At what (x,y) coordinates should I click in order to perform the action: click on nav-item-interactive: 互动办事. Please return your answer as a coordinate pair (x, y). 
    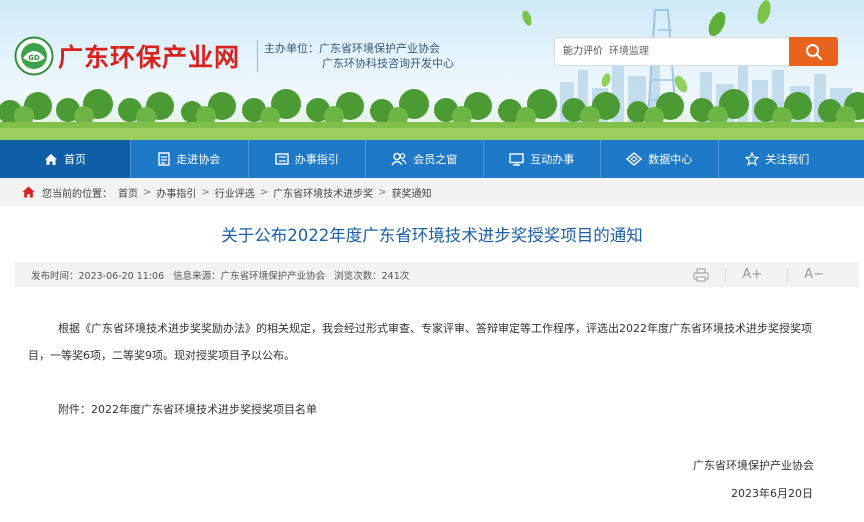
    Looking at the image, I should click on (542, 159).